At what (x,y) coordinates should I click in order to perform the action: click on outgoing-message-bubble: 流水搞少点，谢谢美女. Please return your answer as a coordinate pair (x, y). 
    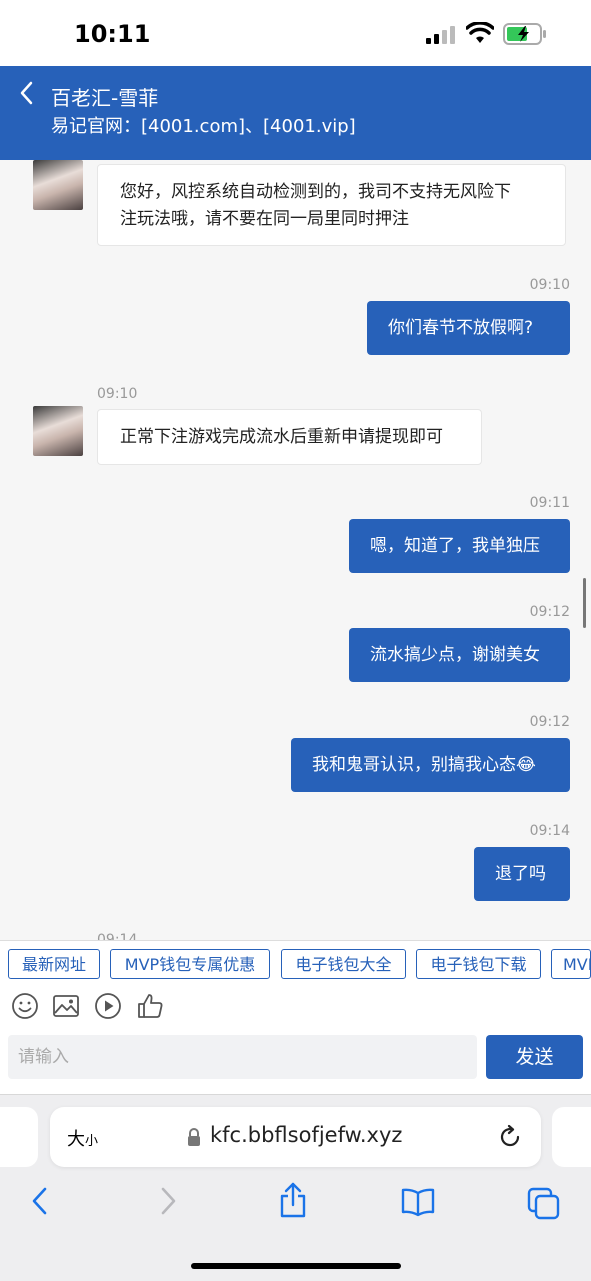
    Looking at the image, I should click on (459, 655).